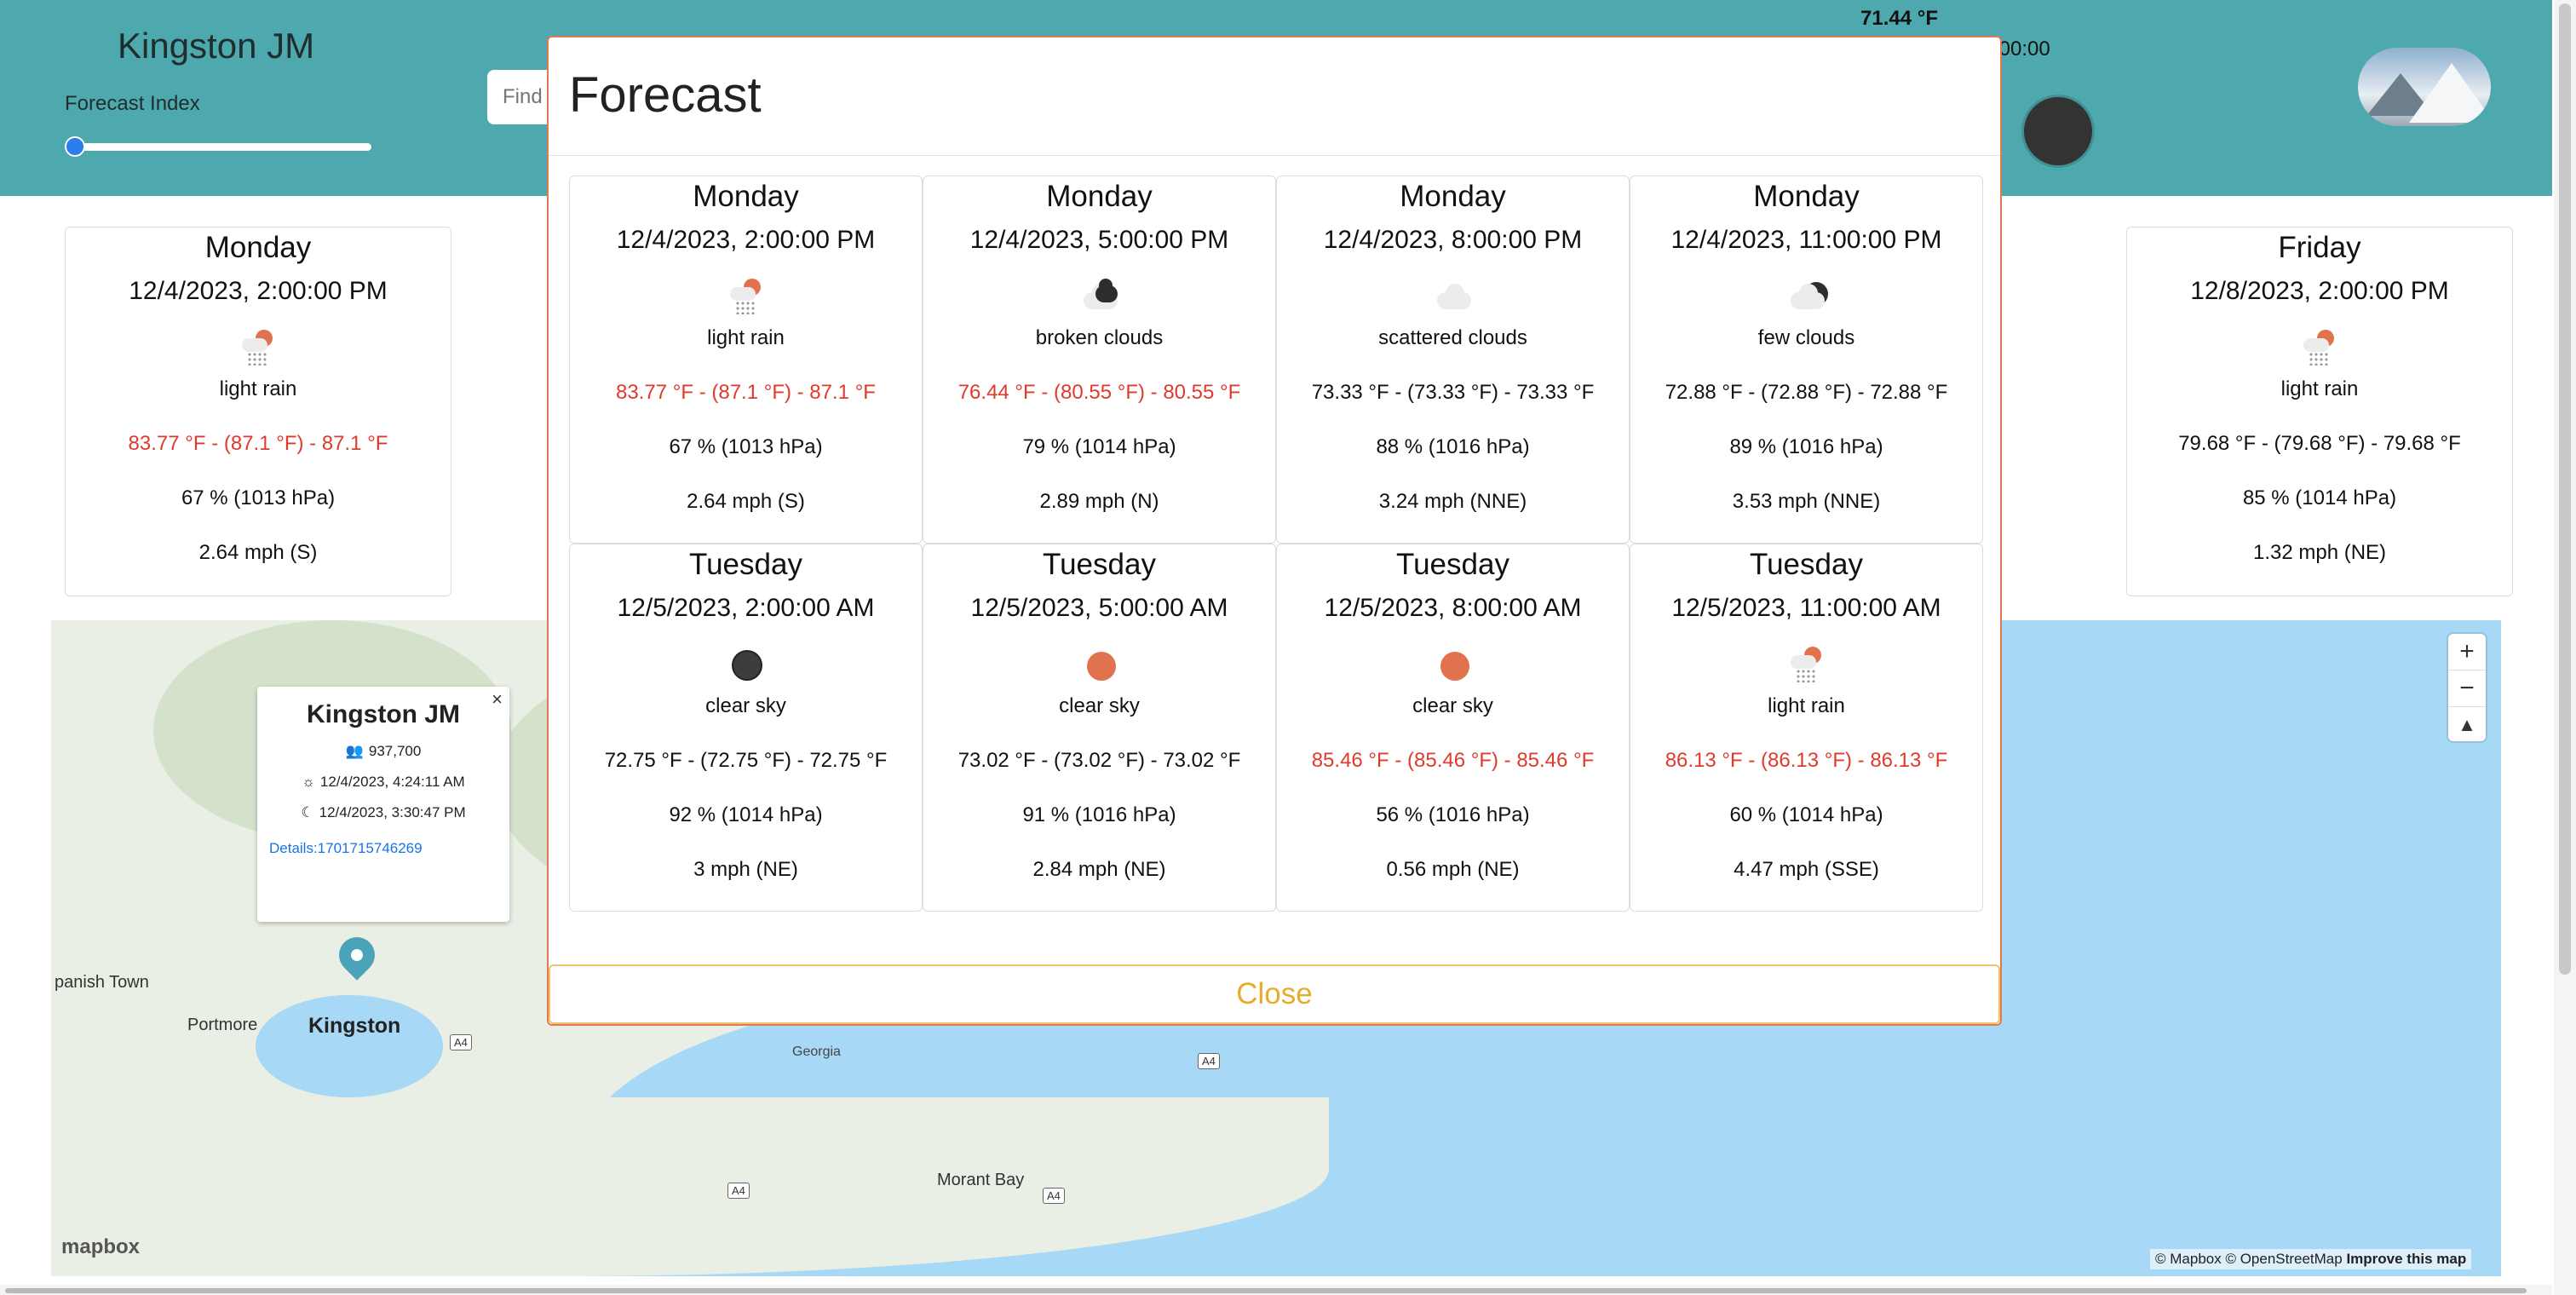  I want to click on forecast-humidity: 88 % (1016 hPa), so click(1453, 446).